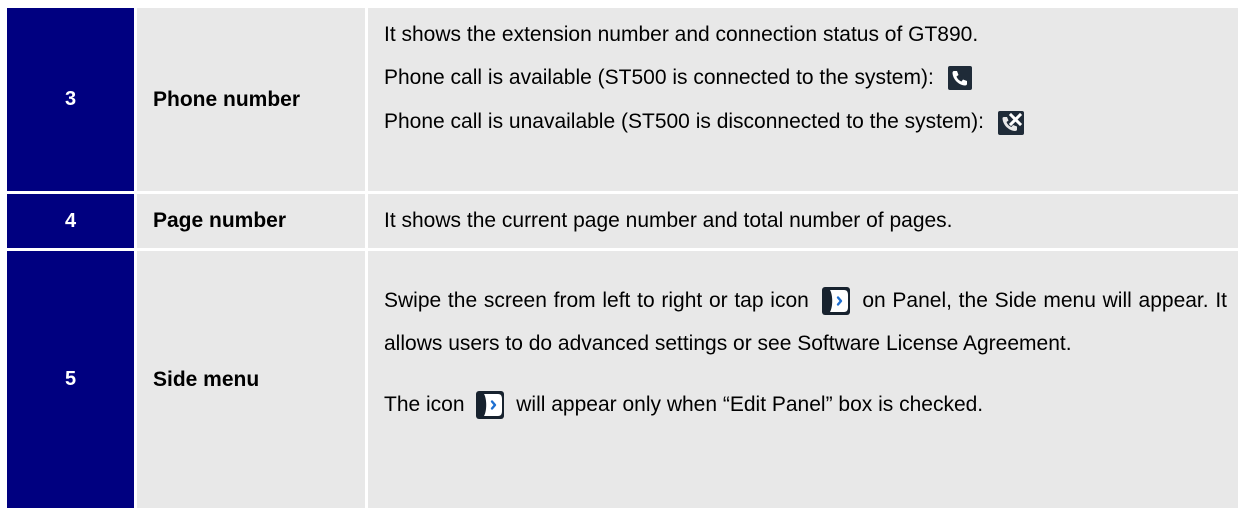 This screenshot has width=1242, height=508. What do you see at coordinates (251, 221) in the screenshot?
I see `row-title: Page number` at bounding box center [251, 221].